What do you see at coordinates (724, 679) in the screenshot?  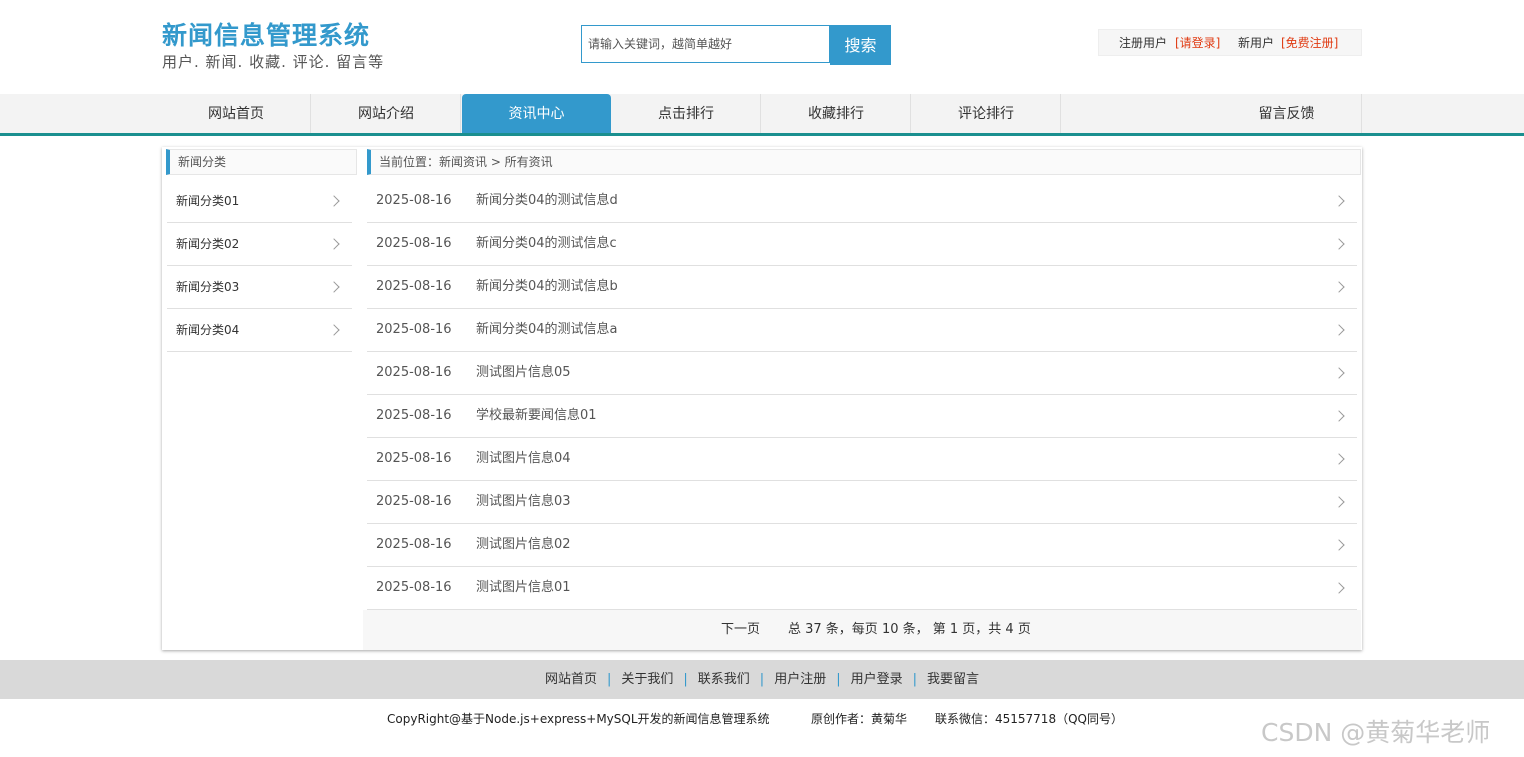 I see `footer-link-contact: 联系我们` at bounding box center [724, 679].